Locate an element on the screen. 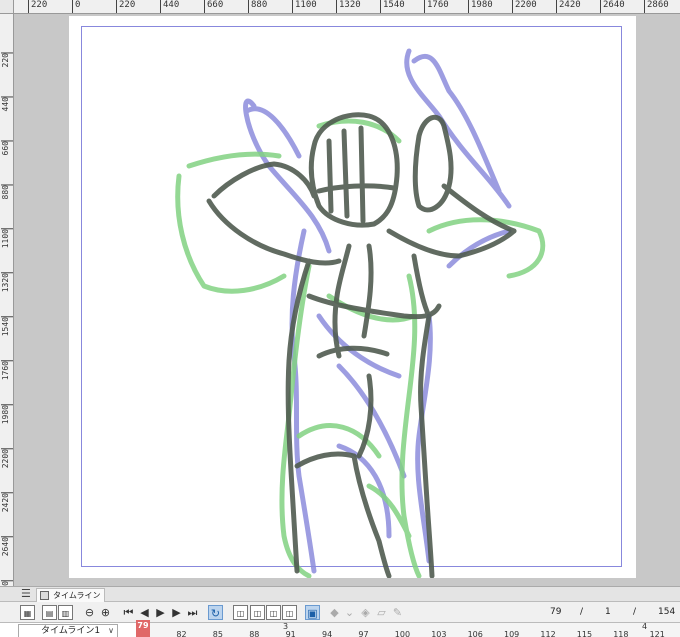 Image resolution: width=680 pixels, height=637 pixels. panel-menu-icon: ☰ is located at coordinates (26, 594).